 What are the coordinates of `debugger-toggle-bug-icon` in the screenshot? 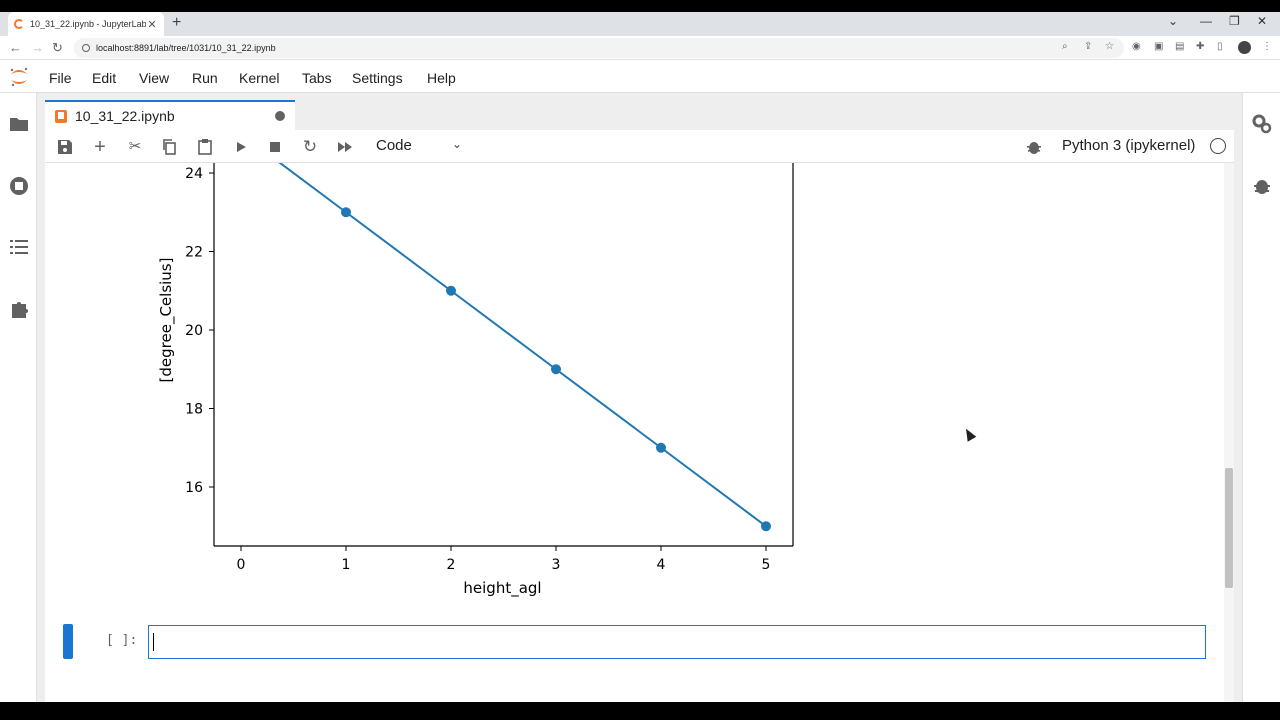 It's located at (1034, 147).